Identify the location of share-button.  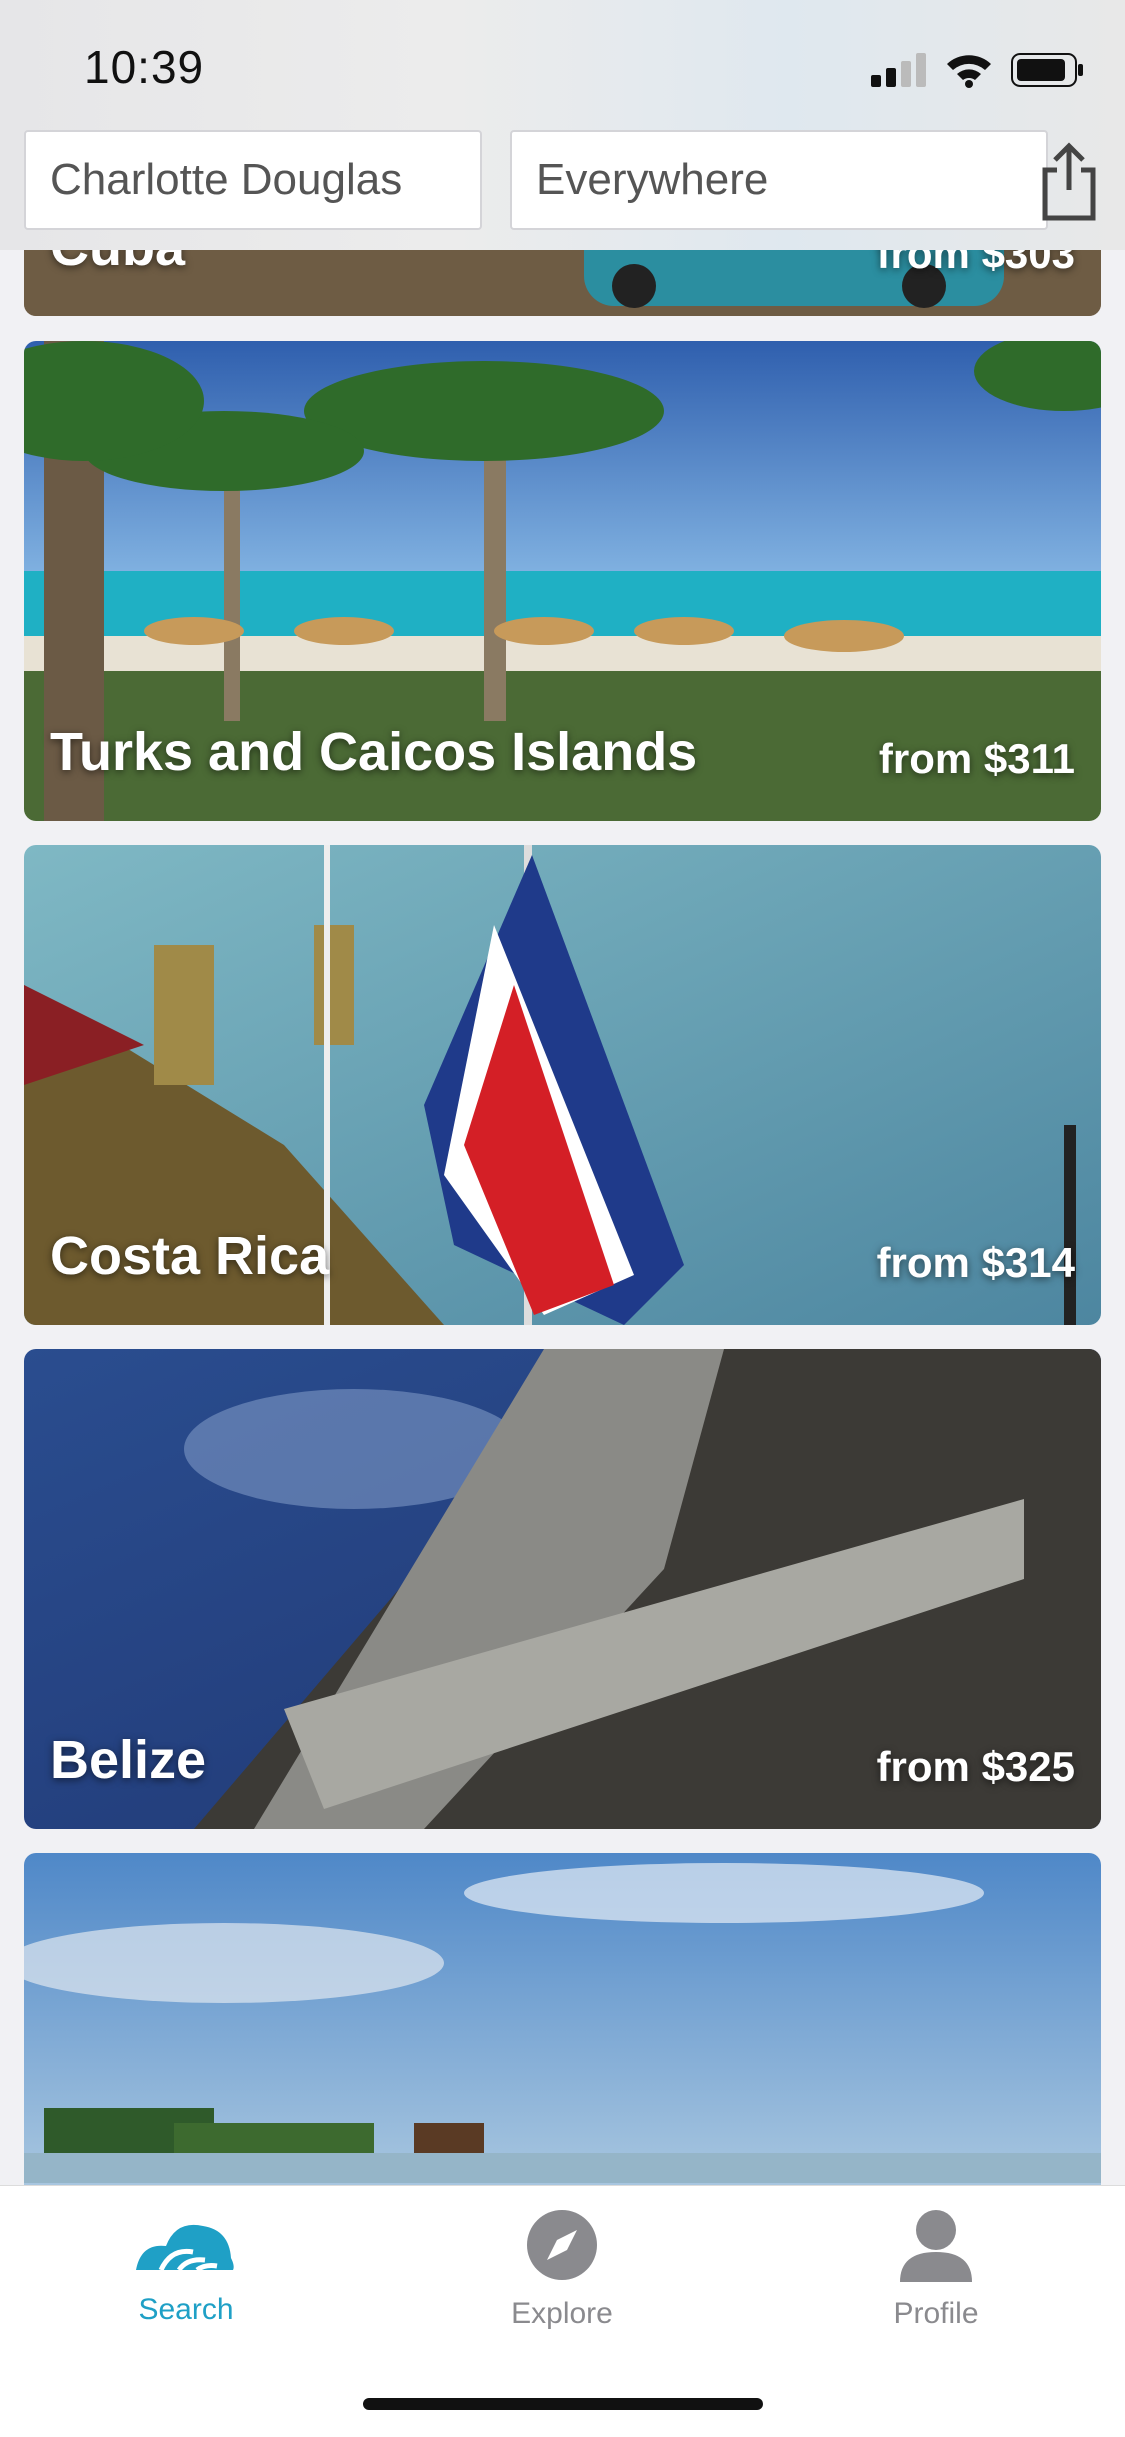
(1069, 180).